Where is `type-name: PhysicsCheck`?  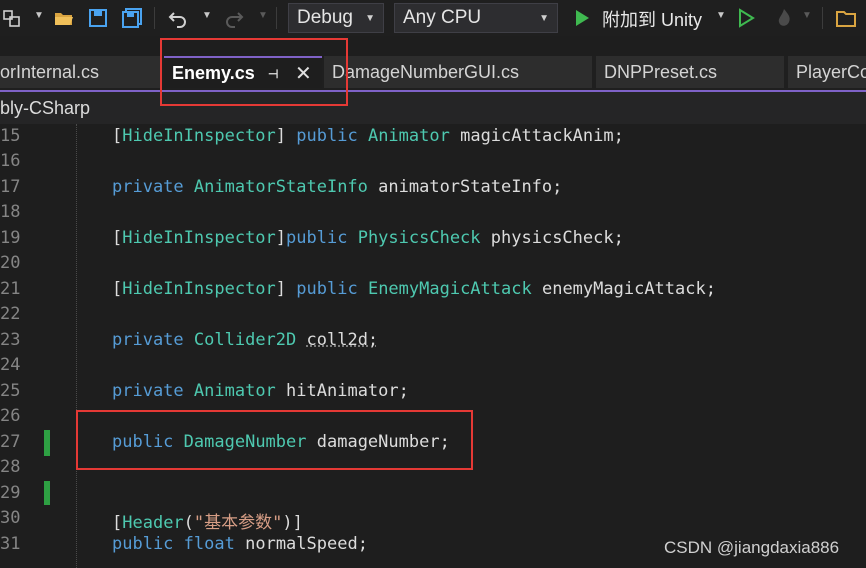
type-name: PhysicsCheck is located at coordinates (419, 238).